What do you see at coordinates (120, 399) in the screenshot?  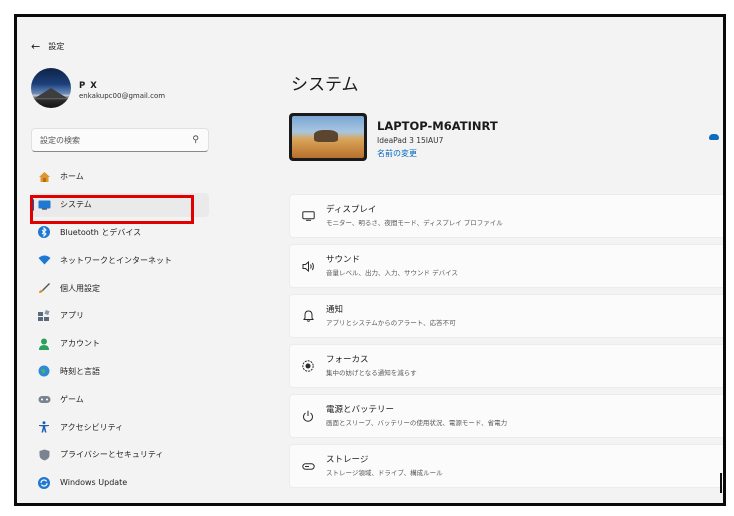 I see `sidebar-item-gaming: ゲーム` at bounding box center [120, 399].